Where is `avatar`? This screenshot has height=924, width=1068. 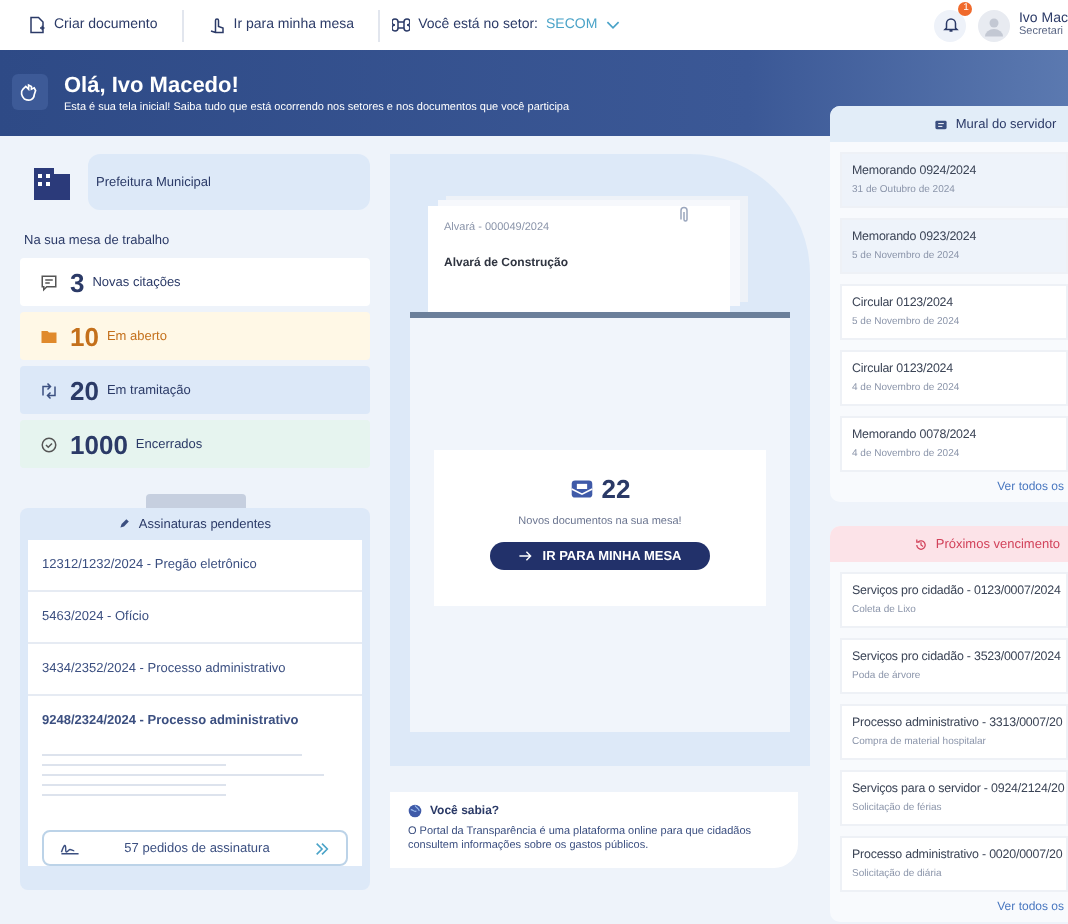 avatar is located at coordinates (994, 25).